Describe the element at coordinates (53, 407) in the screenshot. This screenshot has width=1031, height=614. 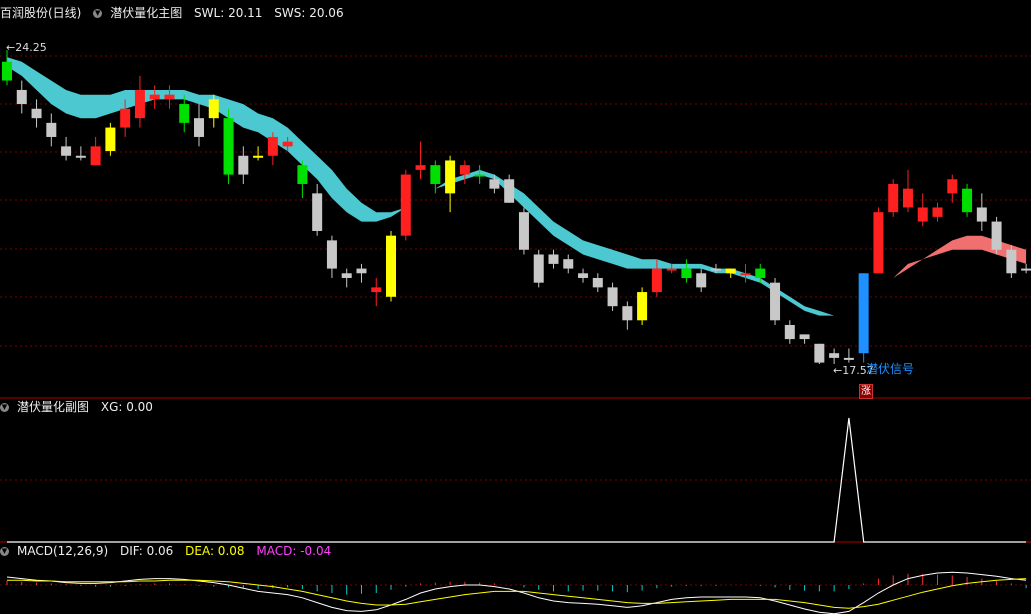
I see `sub-indicator-name: 潜伏量化副图` at that location.